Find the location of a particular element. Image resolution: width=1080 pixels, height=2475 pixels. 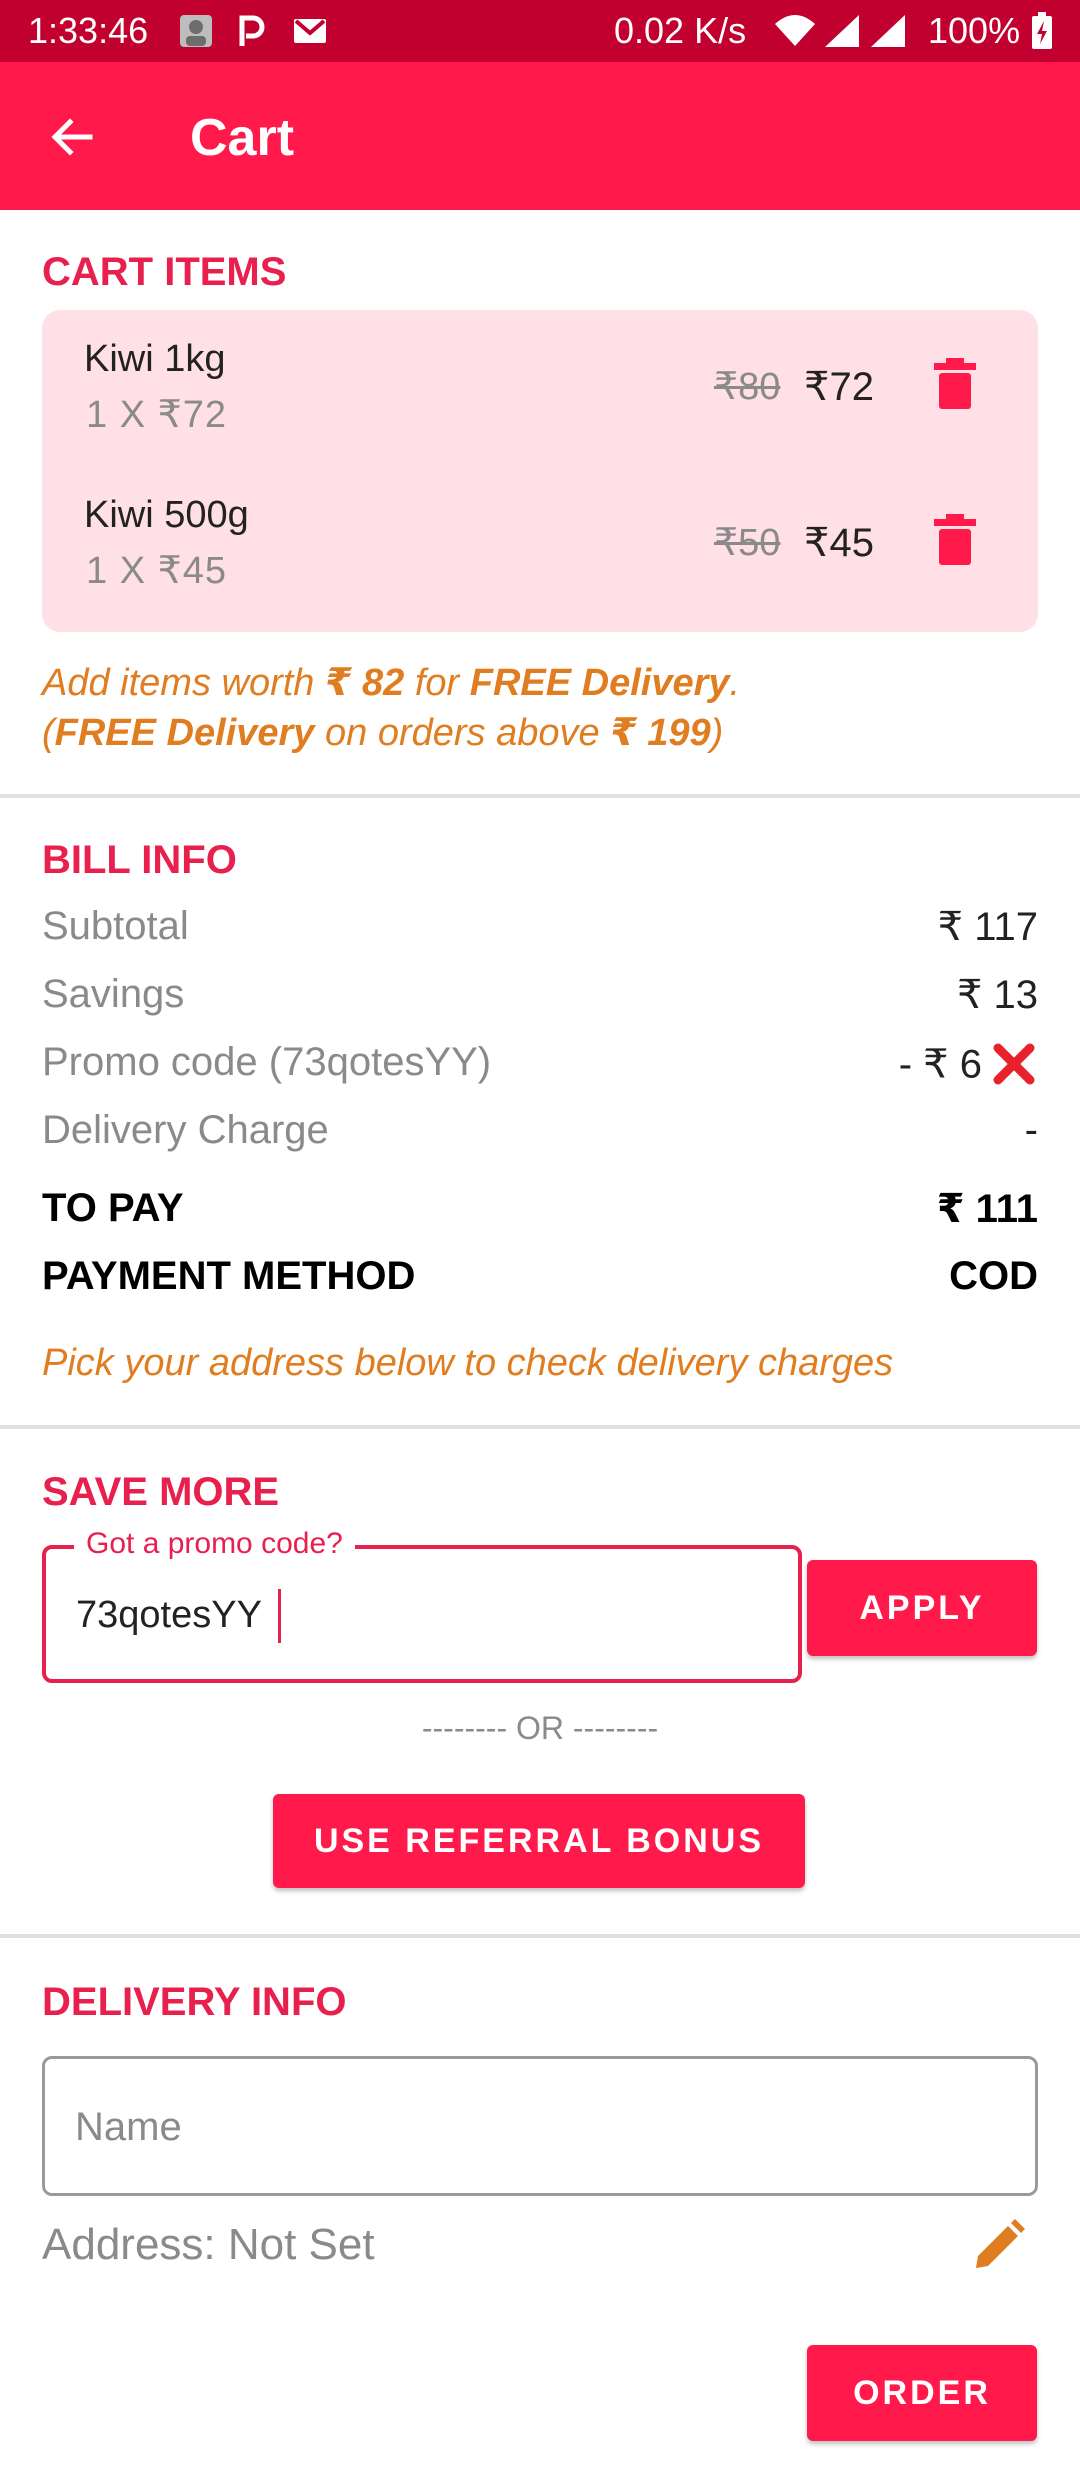

arrow-back-icon is located at coordinates (72, 137).